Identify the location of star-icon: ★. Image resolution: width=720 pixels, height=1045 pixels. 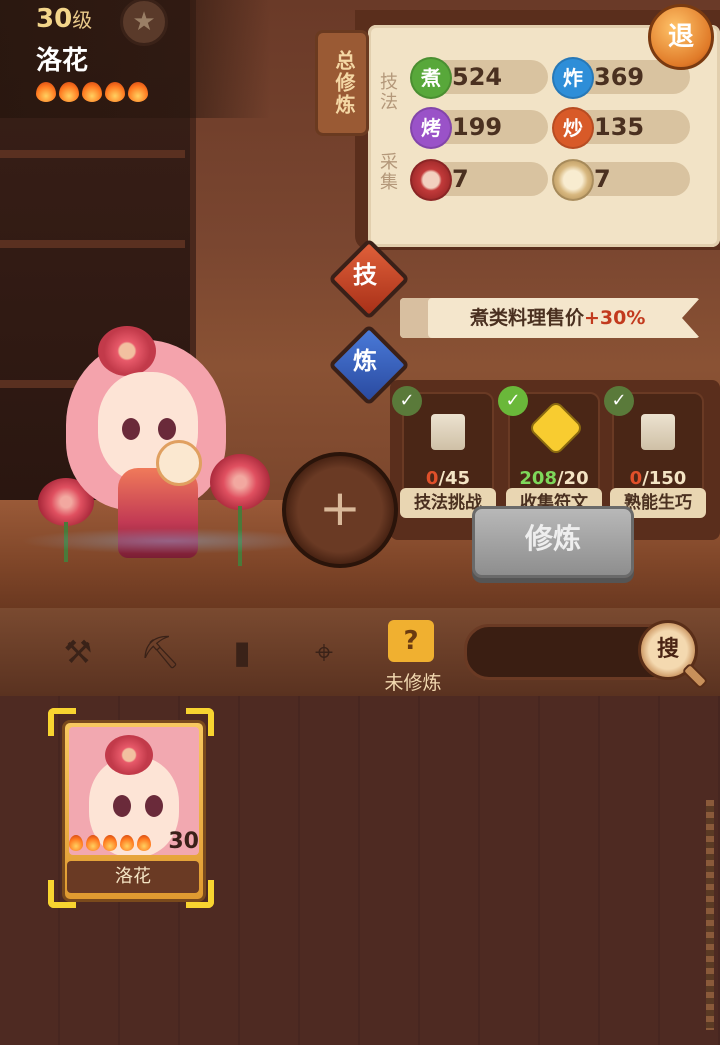
(144, 23).